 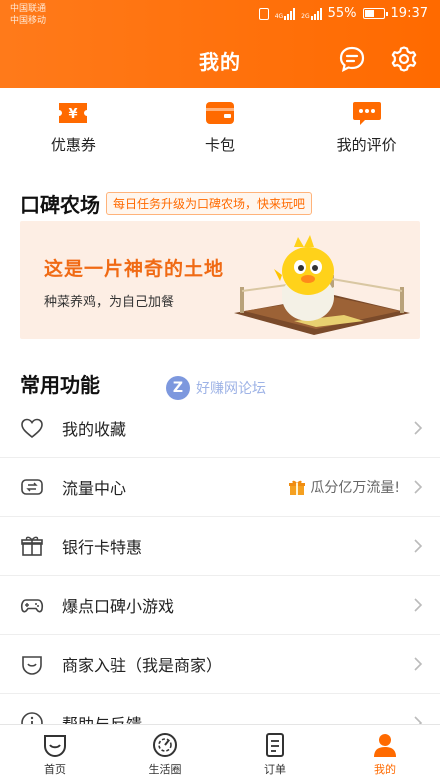 What do you see at coordinates (352, 59) in the screenshot?
I see `message-icon` at bounding box center [352, 59].